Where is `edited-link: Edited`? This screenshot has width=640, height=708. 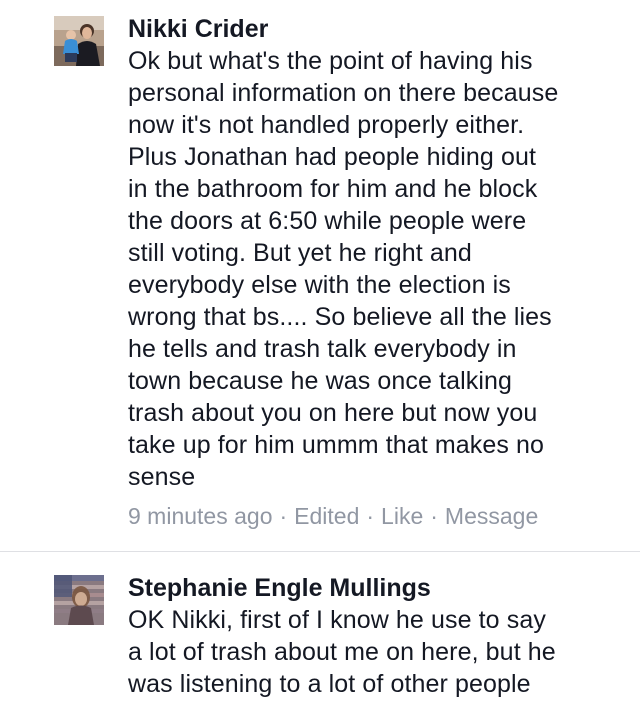
edited-link: Edited is located at coordinates (326, 516).